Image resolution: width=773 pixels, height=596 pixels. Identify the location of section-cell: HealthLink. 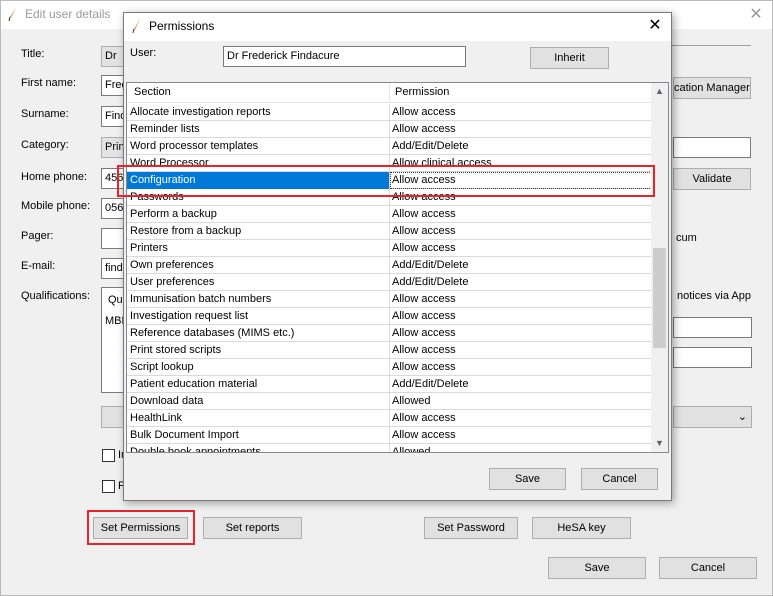
(257, 418).